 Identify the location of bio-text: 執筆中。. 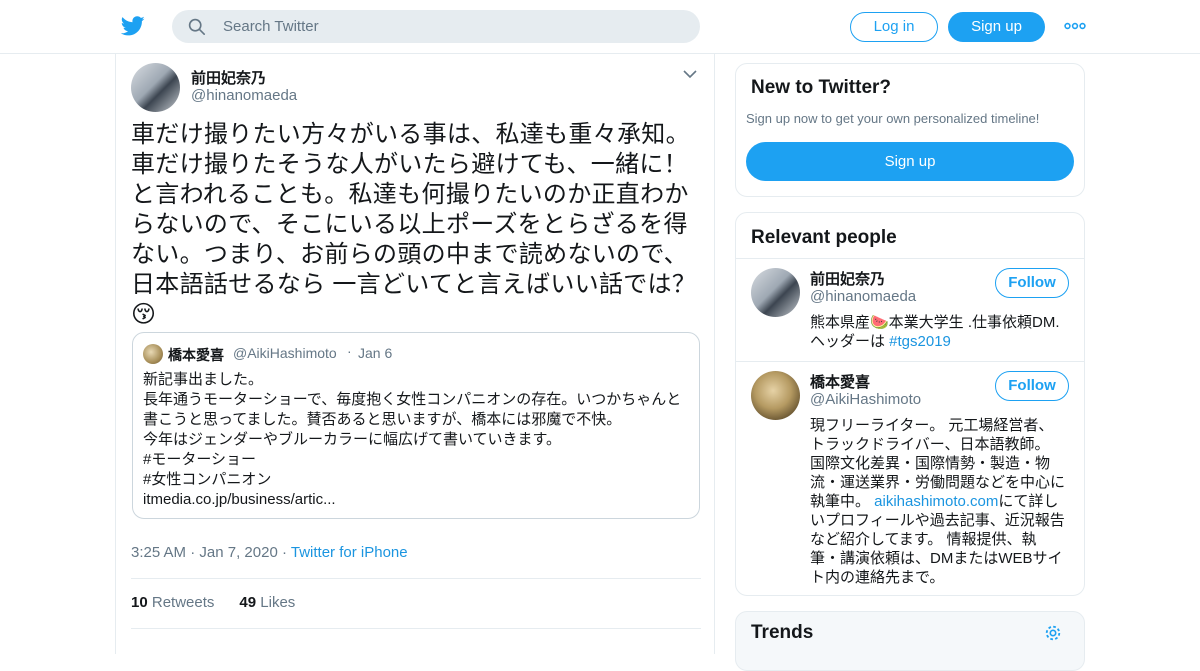
(842, 501).